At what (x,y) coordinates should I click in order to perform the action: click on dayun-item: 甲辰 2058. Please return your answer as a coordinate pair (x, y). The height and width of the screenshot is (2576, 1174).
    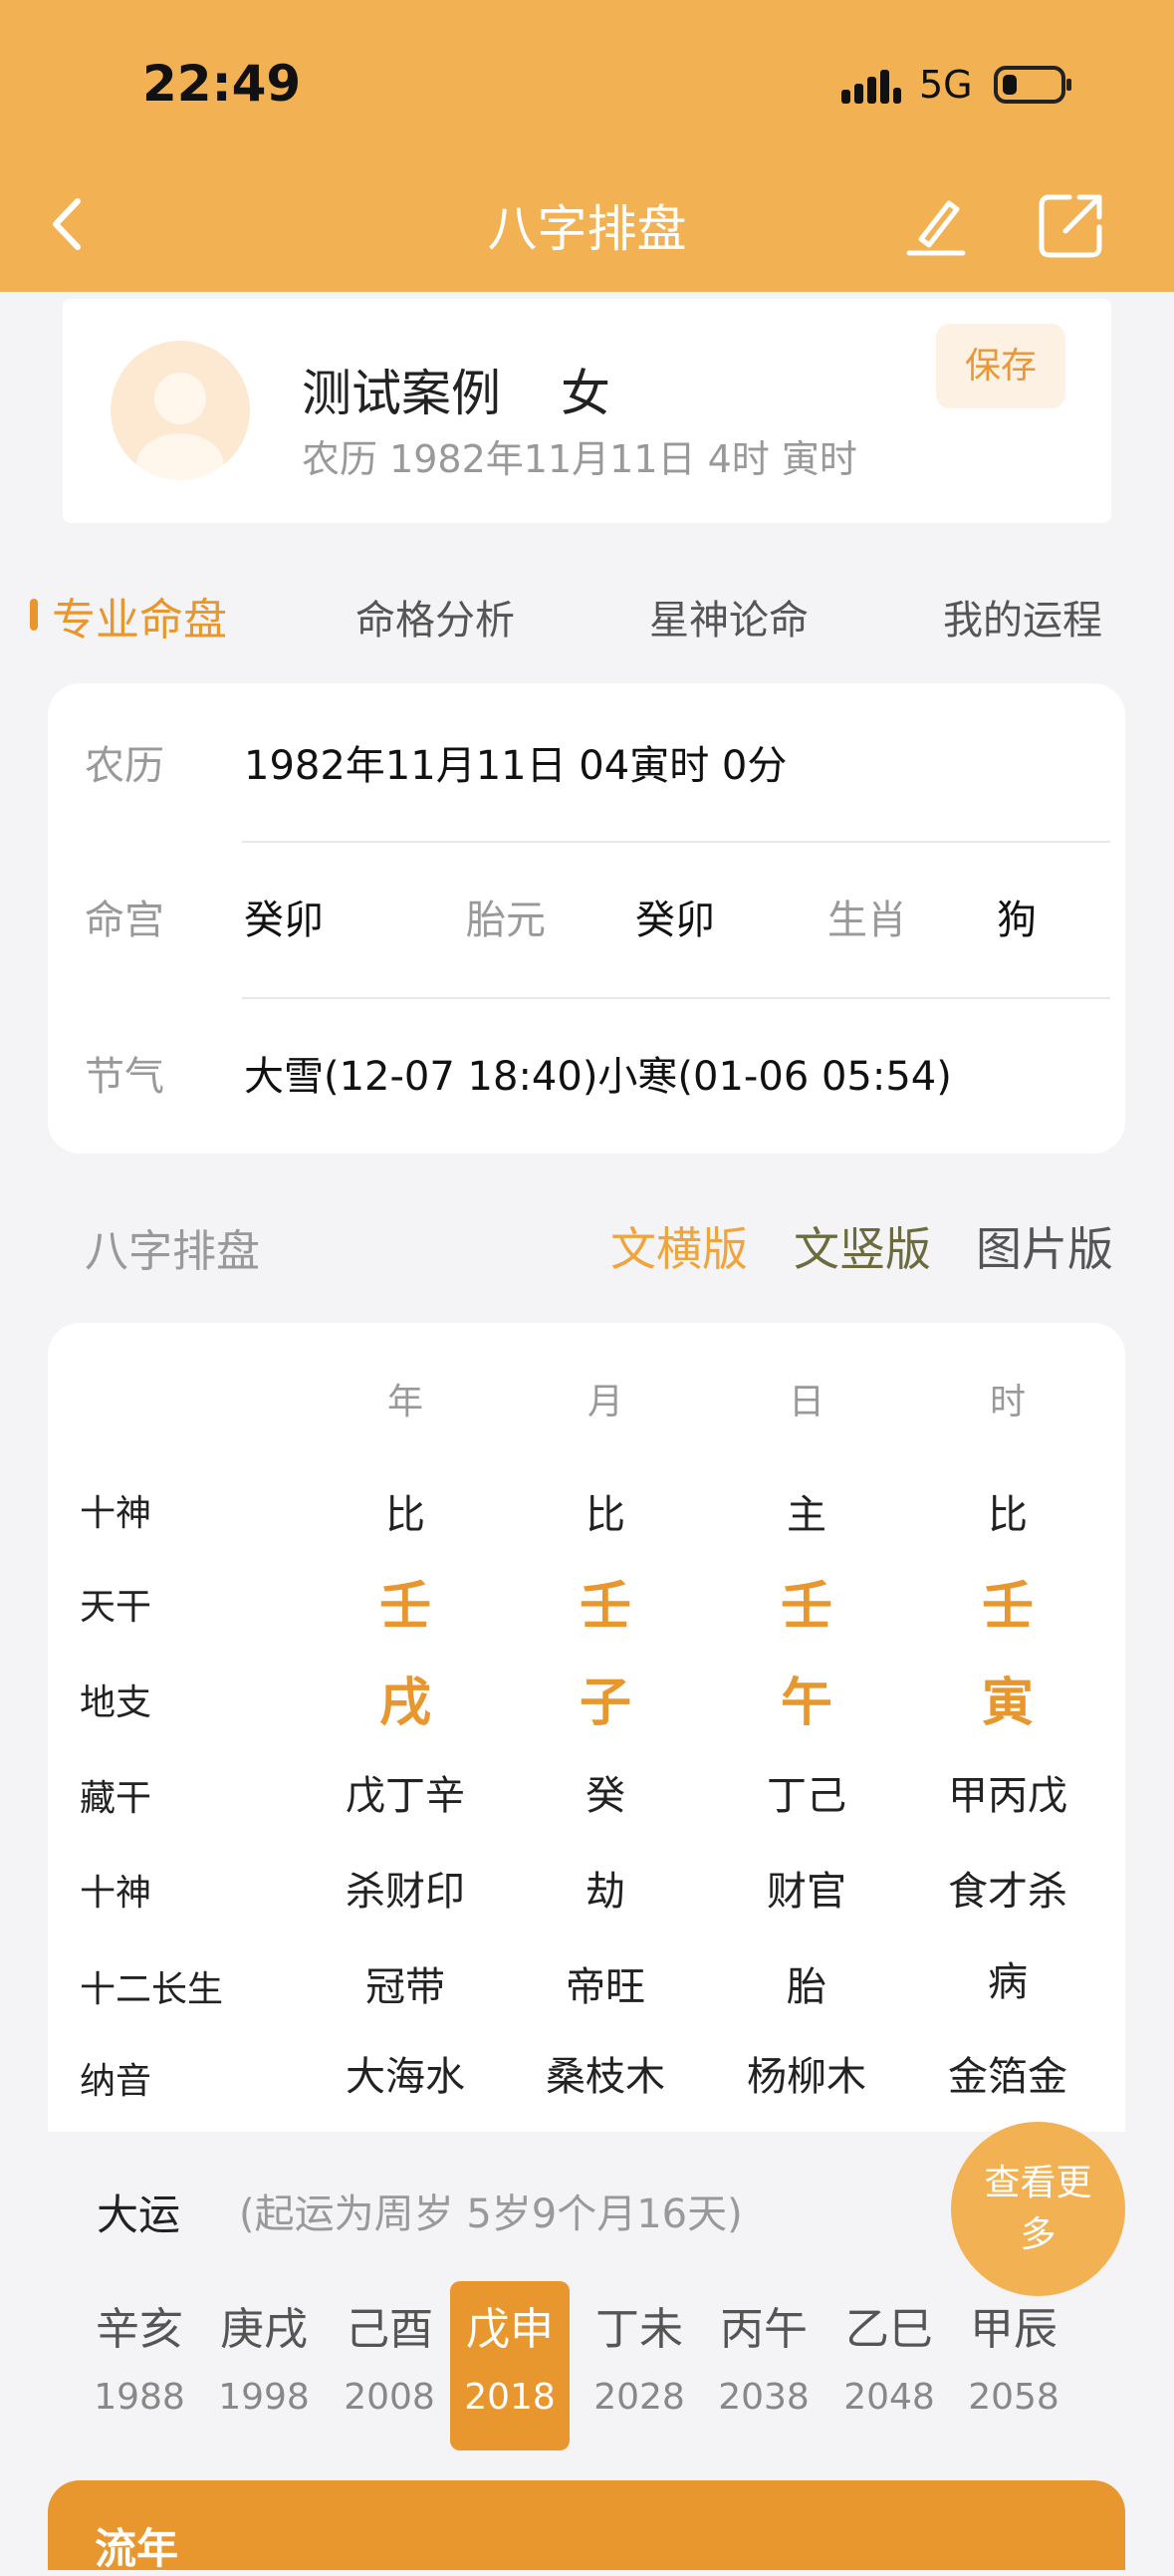
    Looking at the image, I should click on (1013, 2365).